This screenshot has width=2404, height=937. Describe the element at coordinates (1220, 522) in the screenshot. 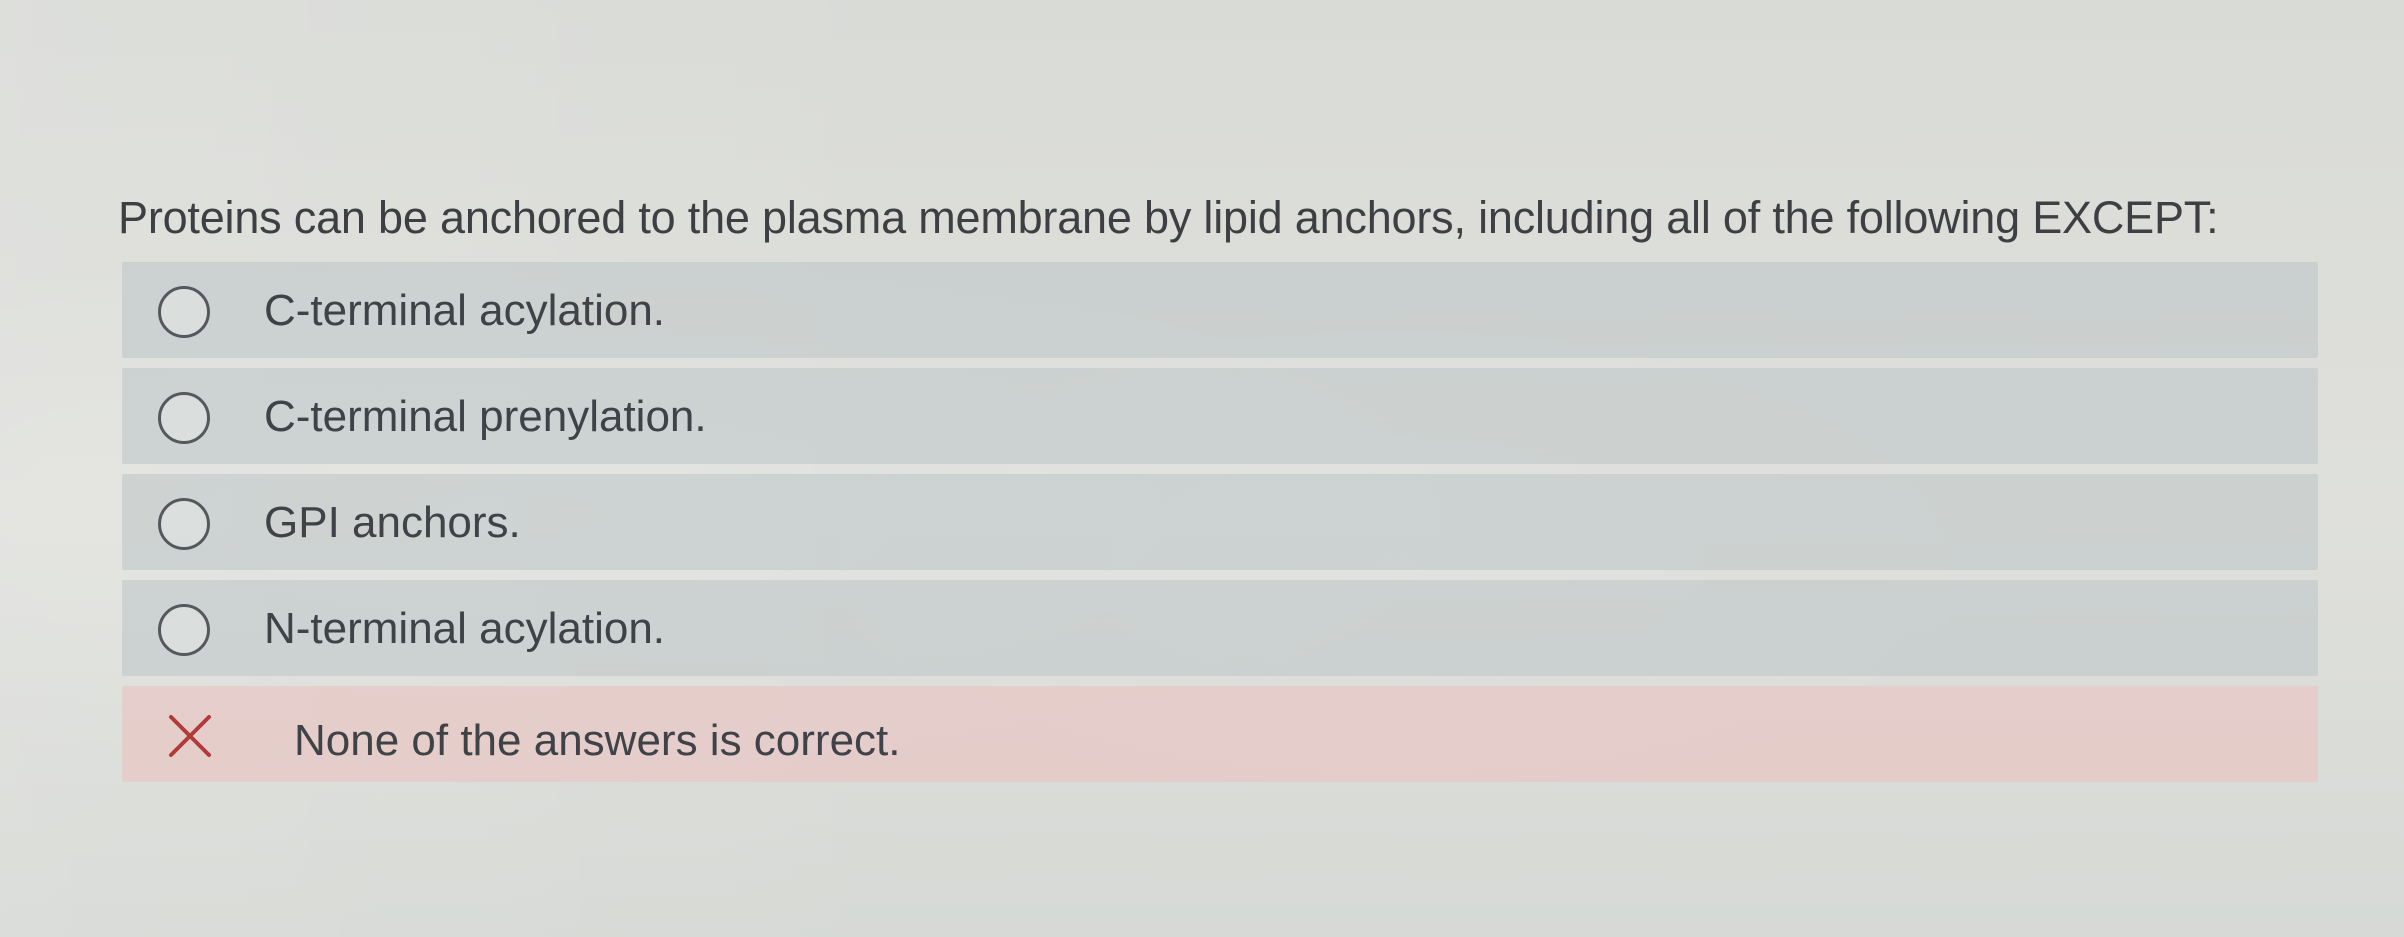

I see `answer-option-gpi-anchors: GPI anchors.` at that location.